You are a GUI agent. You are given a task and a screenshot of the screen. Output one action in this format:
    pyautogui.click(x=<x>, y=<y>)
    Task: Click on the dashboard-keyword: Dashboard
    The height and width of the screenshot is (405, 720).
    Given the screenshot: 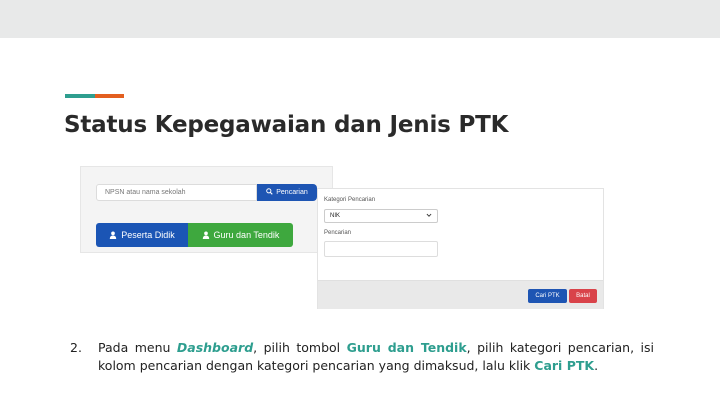 What is the action you would take?
    pyautogui.click(x=215, y=347)
    